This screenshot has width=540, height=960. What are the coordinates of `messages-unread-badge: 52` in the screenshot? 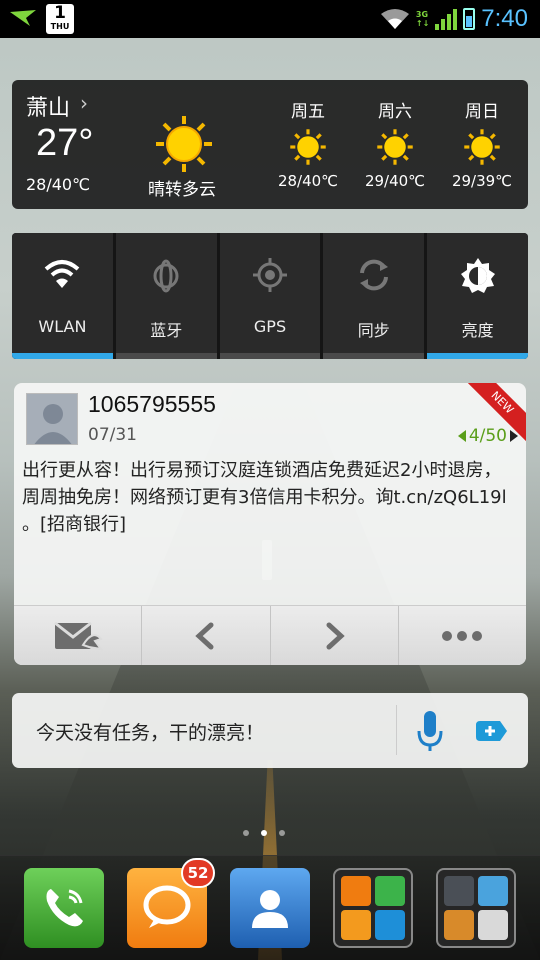 It's located at (198, 873).